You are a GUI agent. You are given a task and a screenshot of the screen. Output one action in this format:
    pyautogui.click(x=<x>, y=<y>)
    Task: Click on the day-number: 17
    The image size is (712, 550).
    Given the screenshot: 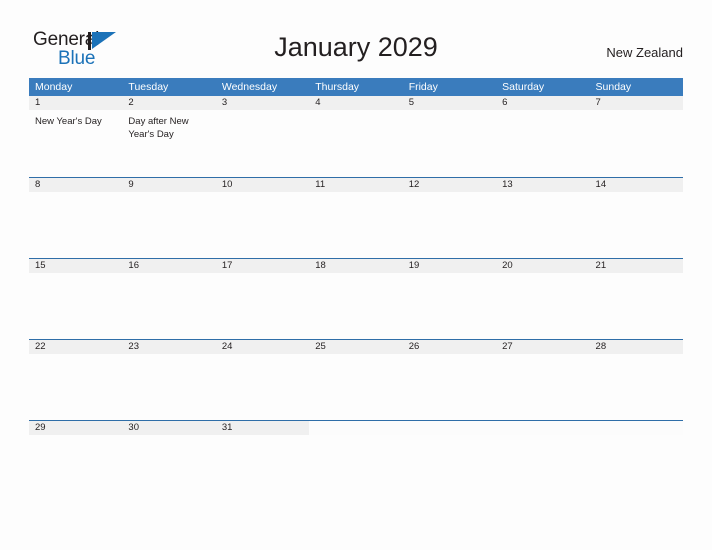 What is the action you would take?
    pyautogui.click(x=262, y=266)
    